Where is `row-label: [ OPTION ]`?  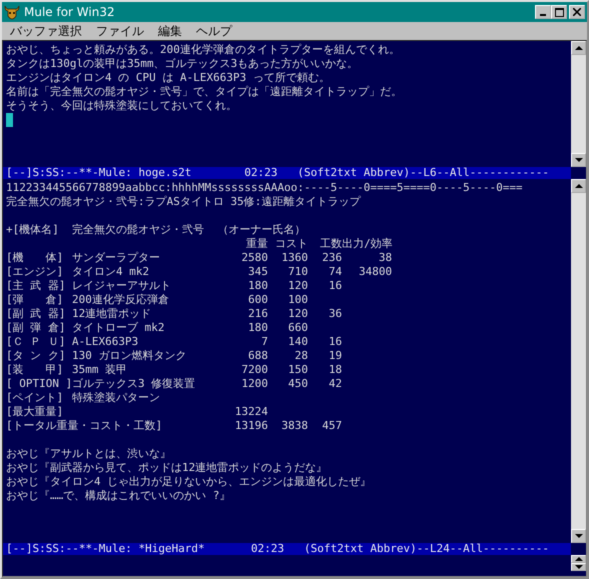 row-label: [ OPTION ] is located at coordinates (39, 384).